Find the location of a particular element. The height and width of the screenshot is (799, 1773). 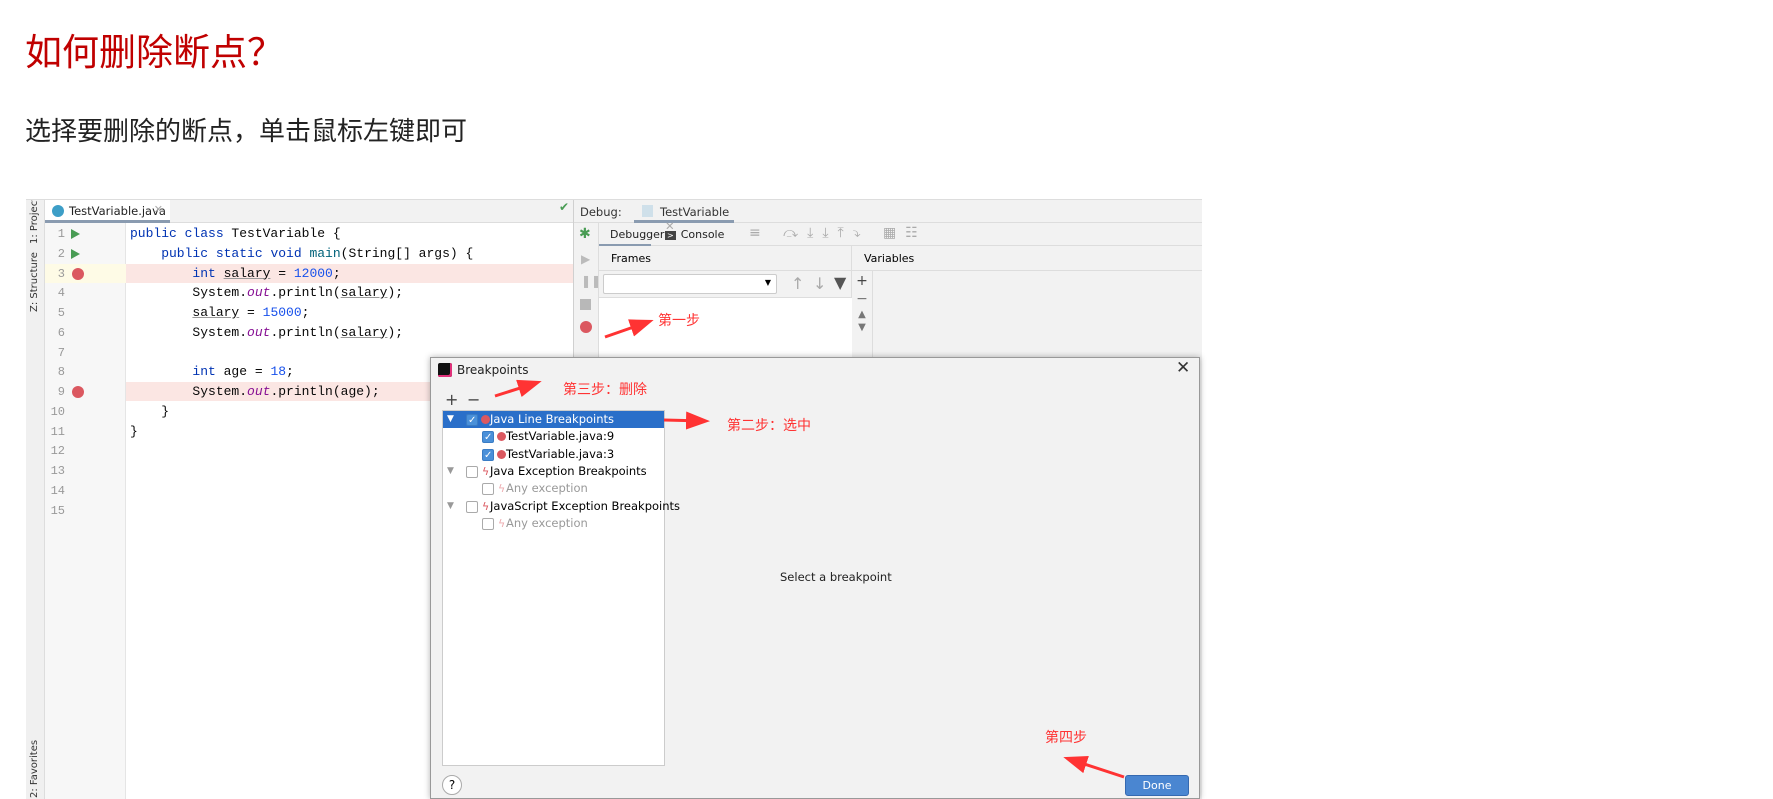

arrow-step1 is located at coordinates (629, 329).